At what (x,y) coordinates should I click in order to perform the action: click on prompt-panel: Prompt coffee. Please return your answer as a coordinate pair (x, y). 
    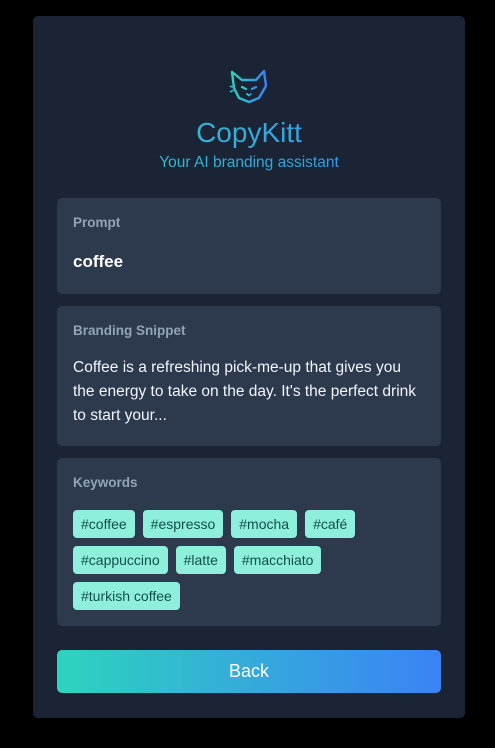
    Looking at the image, I should click on (249, 246).